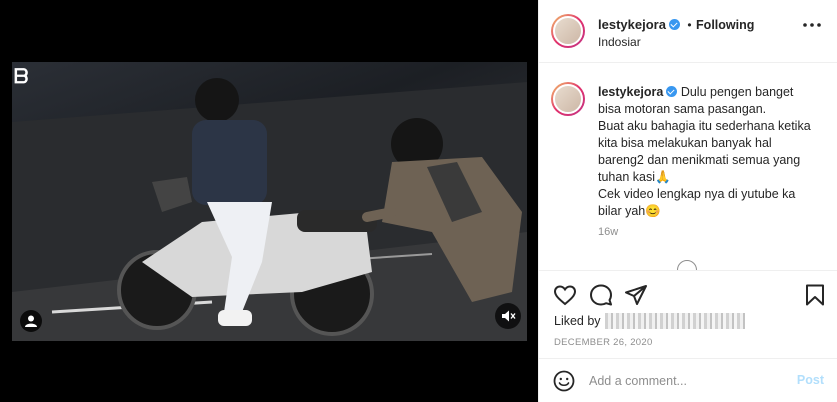 This screenshot has height=402, width=837. What do you see at coordinates (632, 24) in the screenshot?
I see `header-username: lestykejora` at bounding box center [632, 24].